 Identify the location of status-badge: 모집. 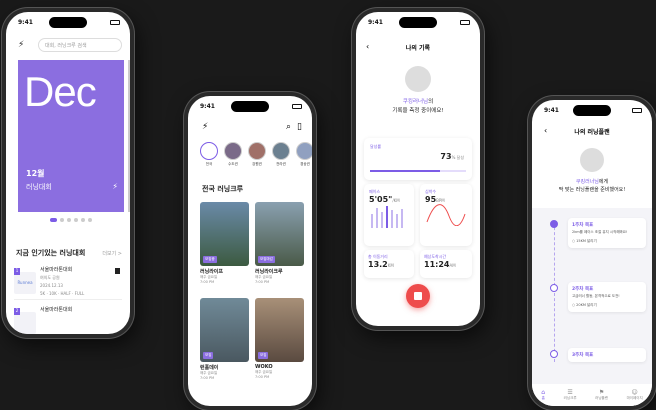
(208, 355).